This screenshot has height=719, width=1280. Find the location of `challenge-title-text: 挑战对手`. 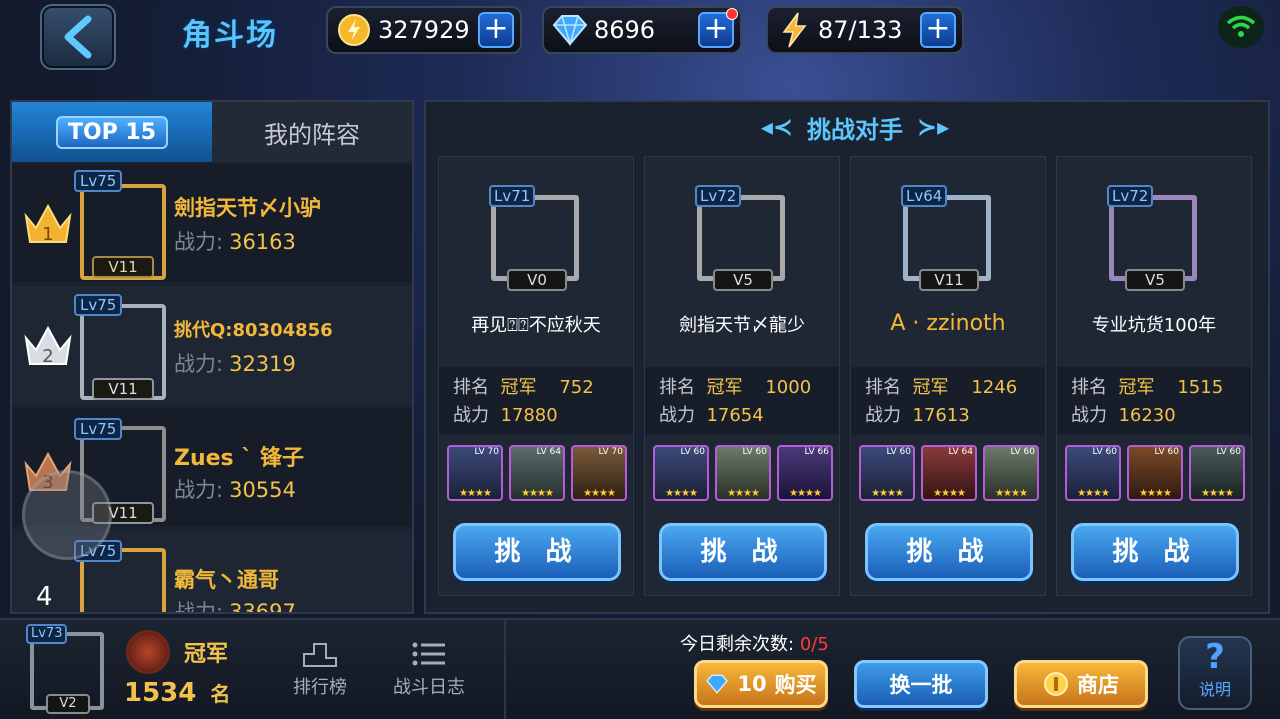

challenge-title-text: 挑战对手 is located at coordinates (855, 129).